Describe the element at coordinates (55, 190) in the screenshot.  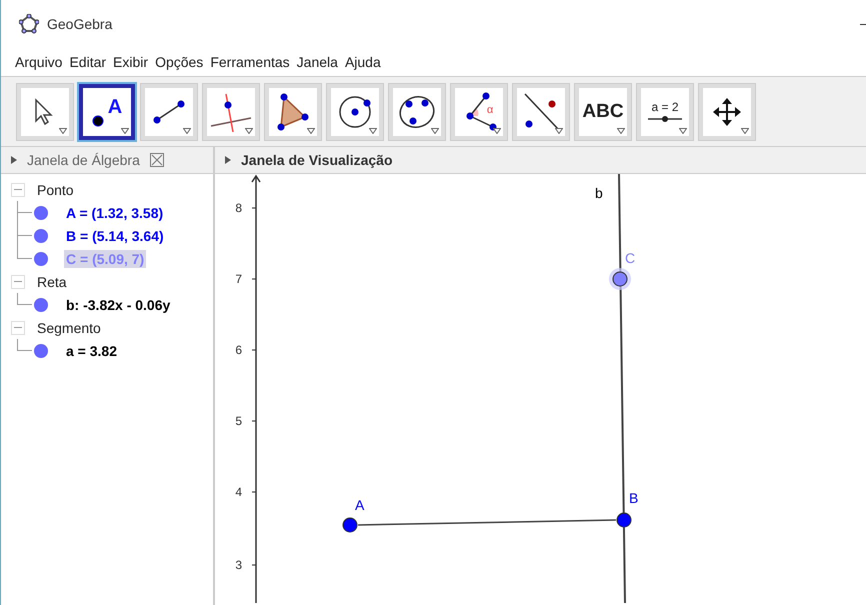
I see `category-label: Ponto` at that location.